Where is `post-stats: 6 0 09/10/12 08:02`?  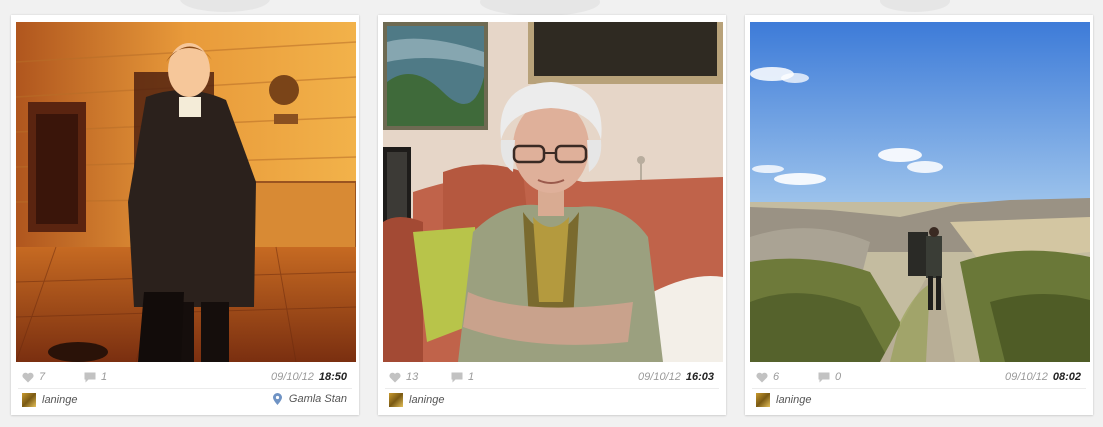 post-stats: 6 0 09/10/12 08:02 is located at coordinates (918, 378).